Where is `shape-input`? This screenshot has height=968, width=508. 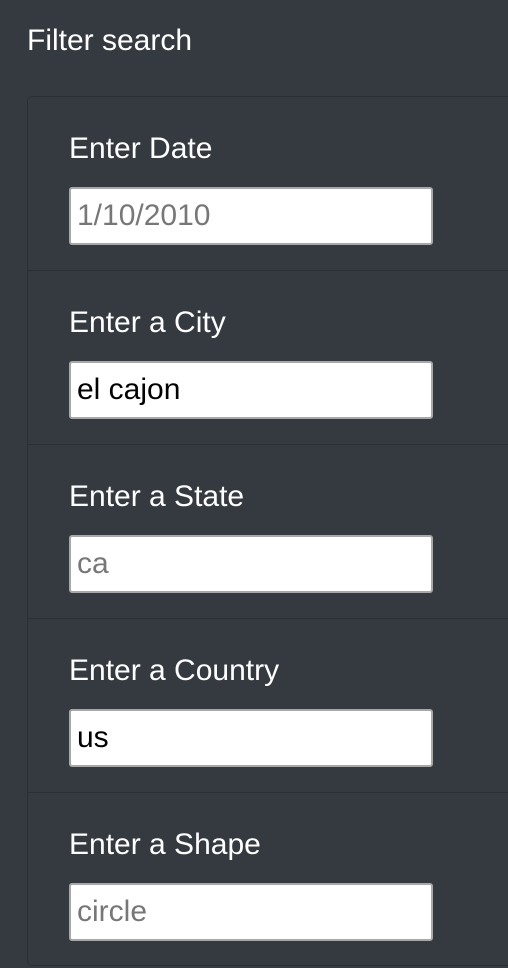 shape-input is located at coordinates (251, 912).